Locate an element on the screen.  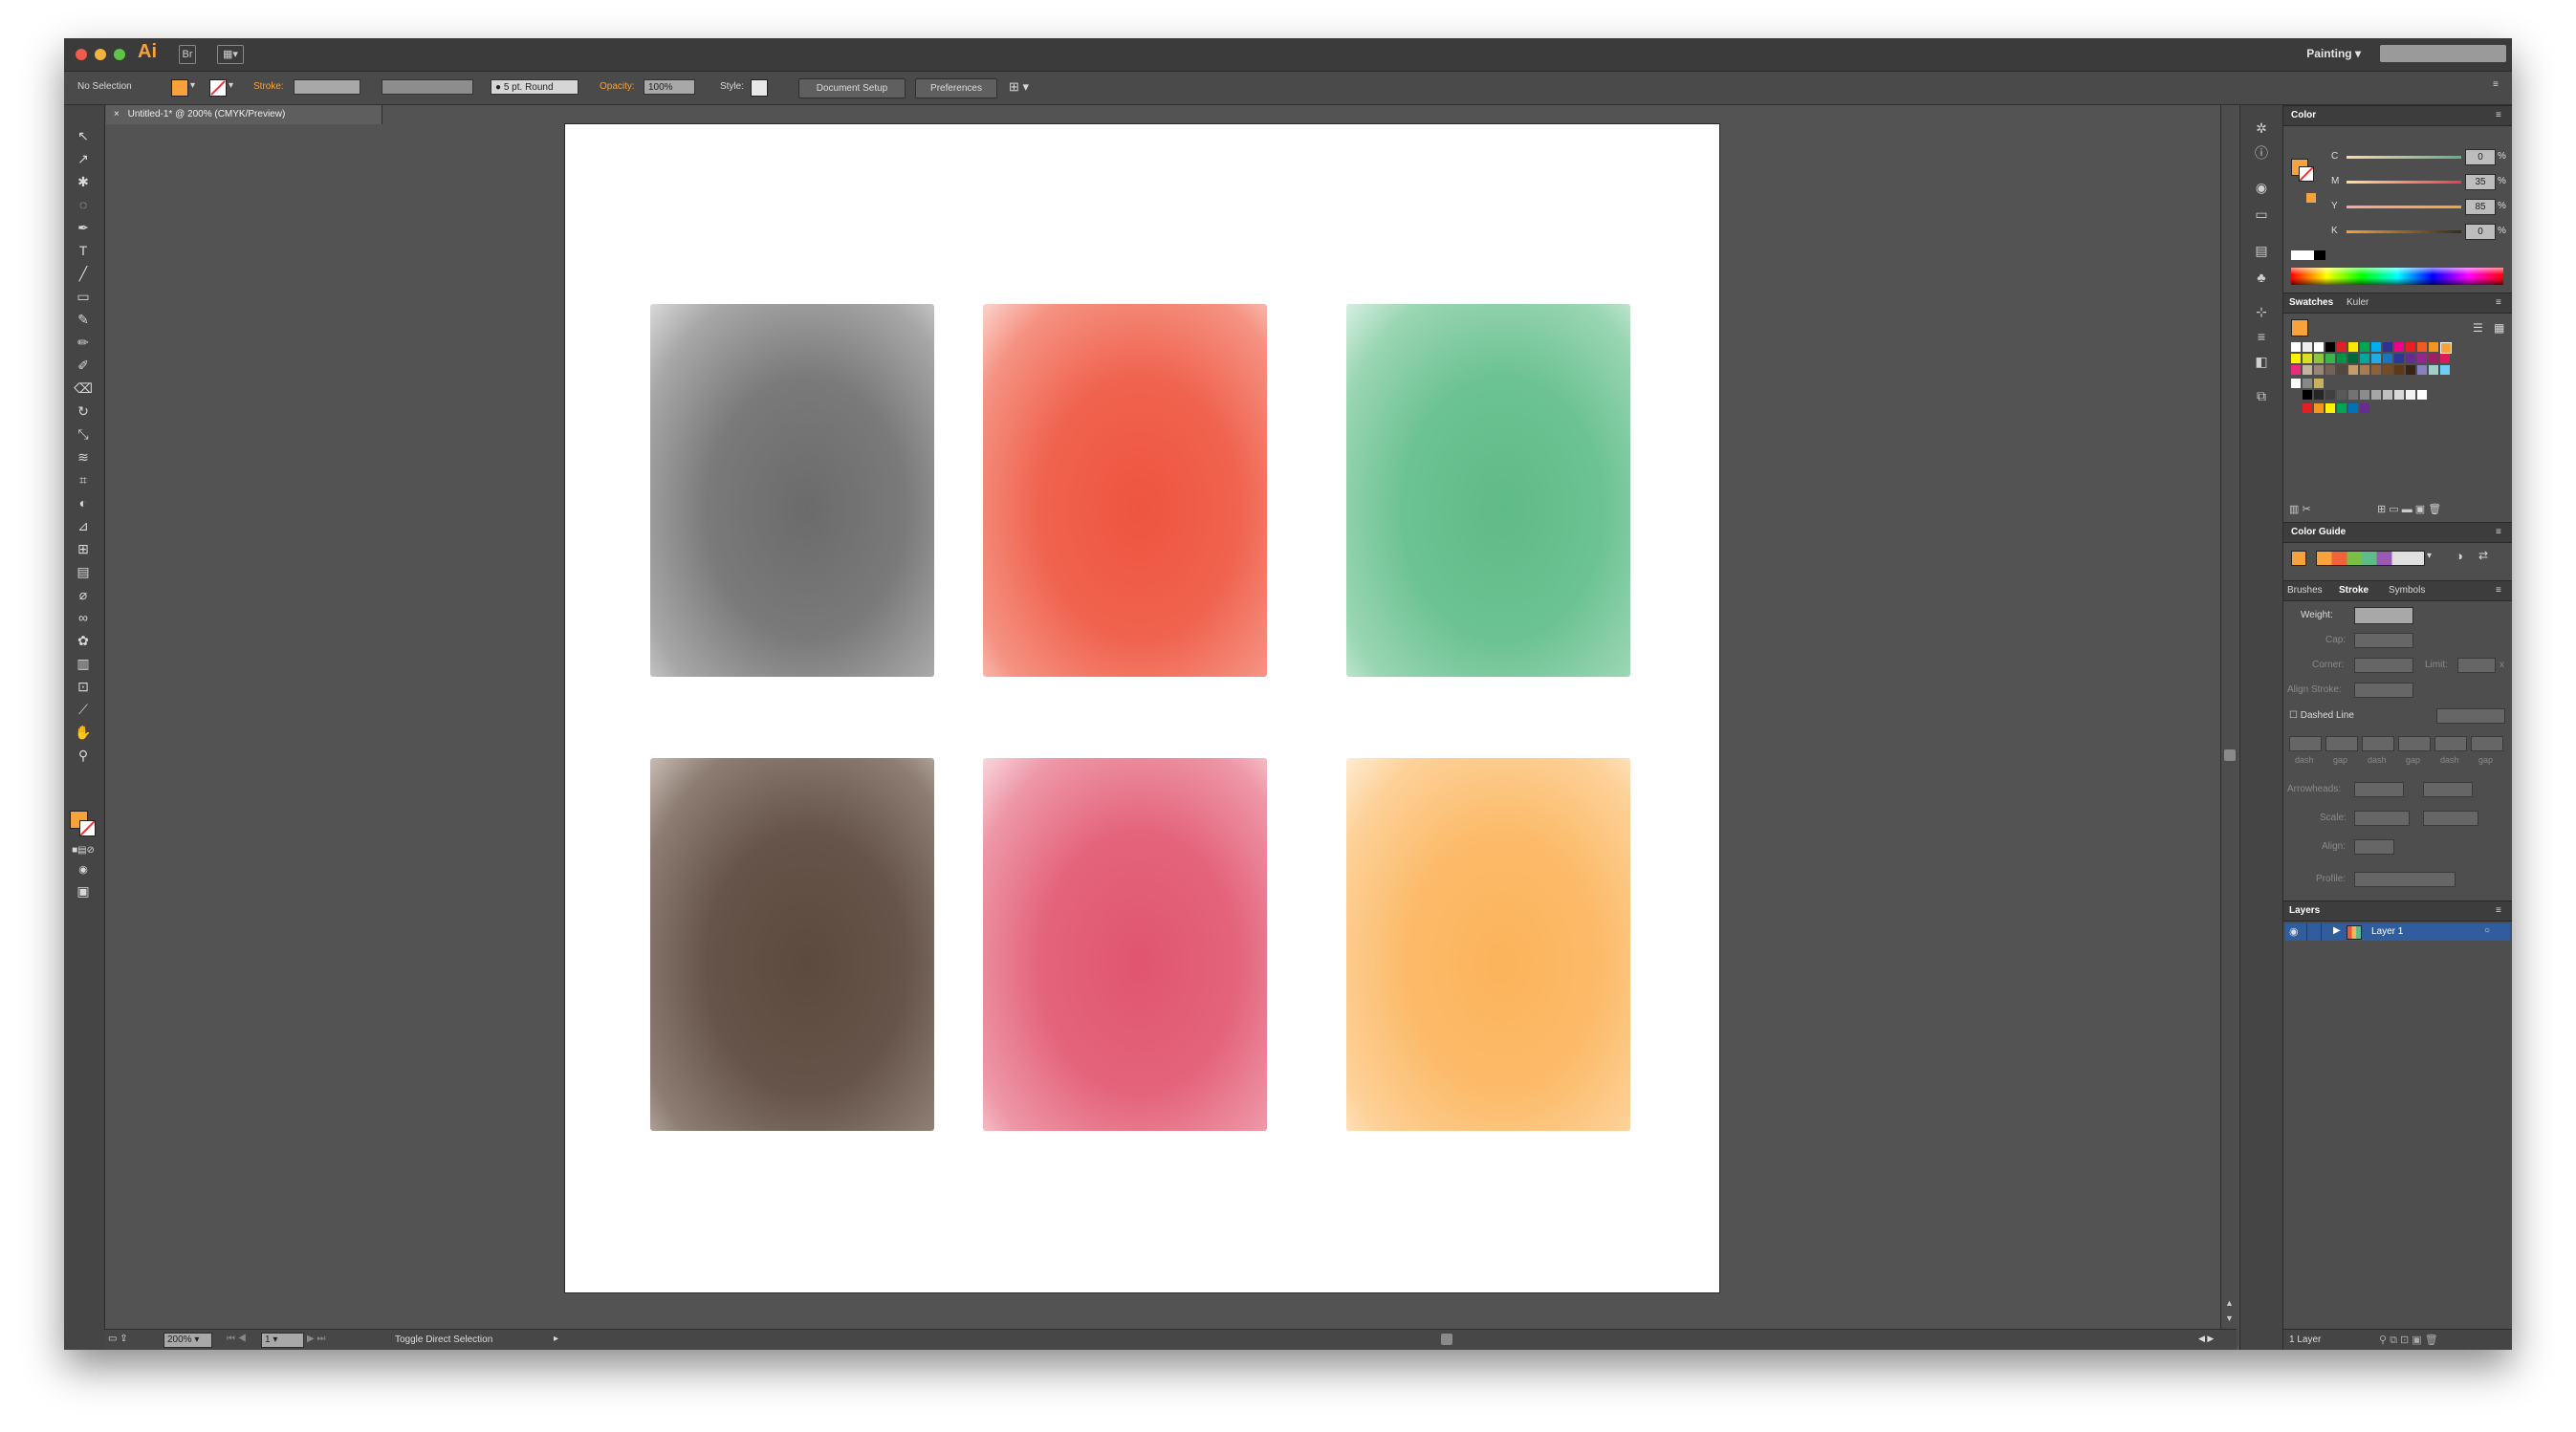
artboard-tool-icon: ⊡ is located at coordinates (83, 686).